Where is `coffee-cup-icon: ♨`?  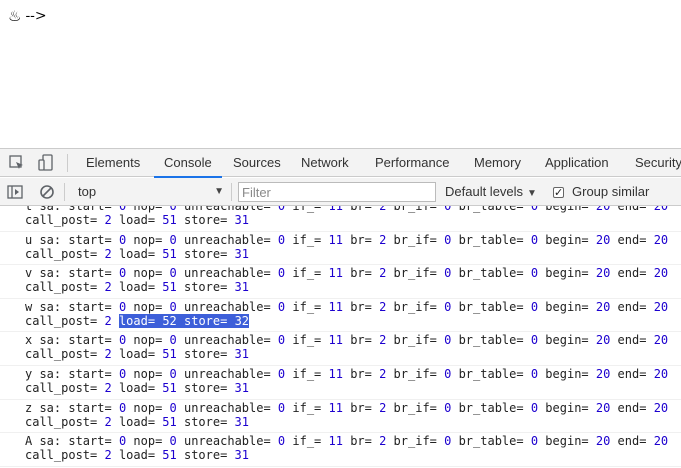
coffee-cup-icon: ♨ is located at coordinates (15, 16).